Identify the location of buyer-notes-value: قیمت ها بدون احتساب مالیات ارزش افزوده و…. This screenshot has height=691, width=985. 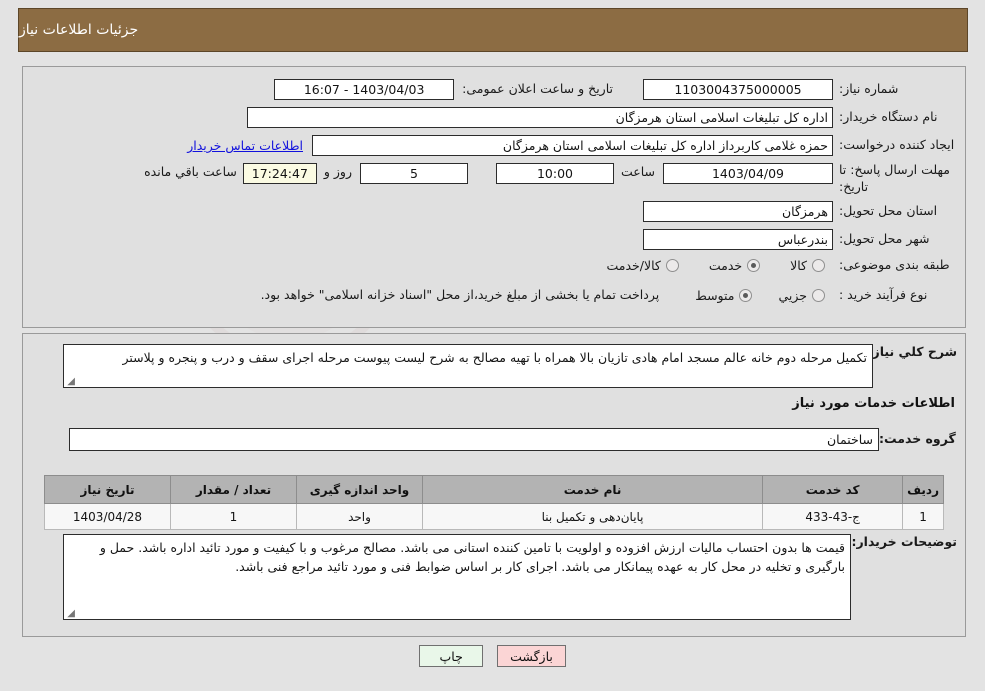
(472, 557).